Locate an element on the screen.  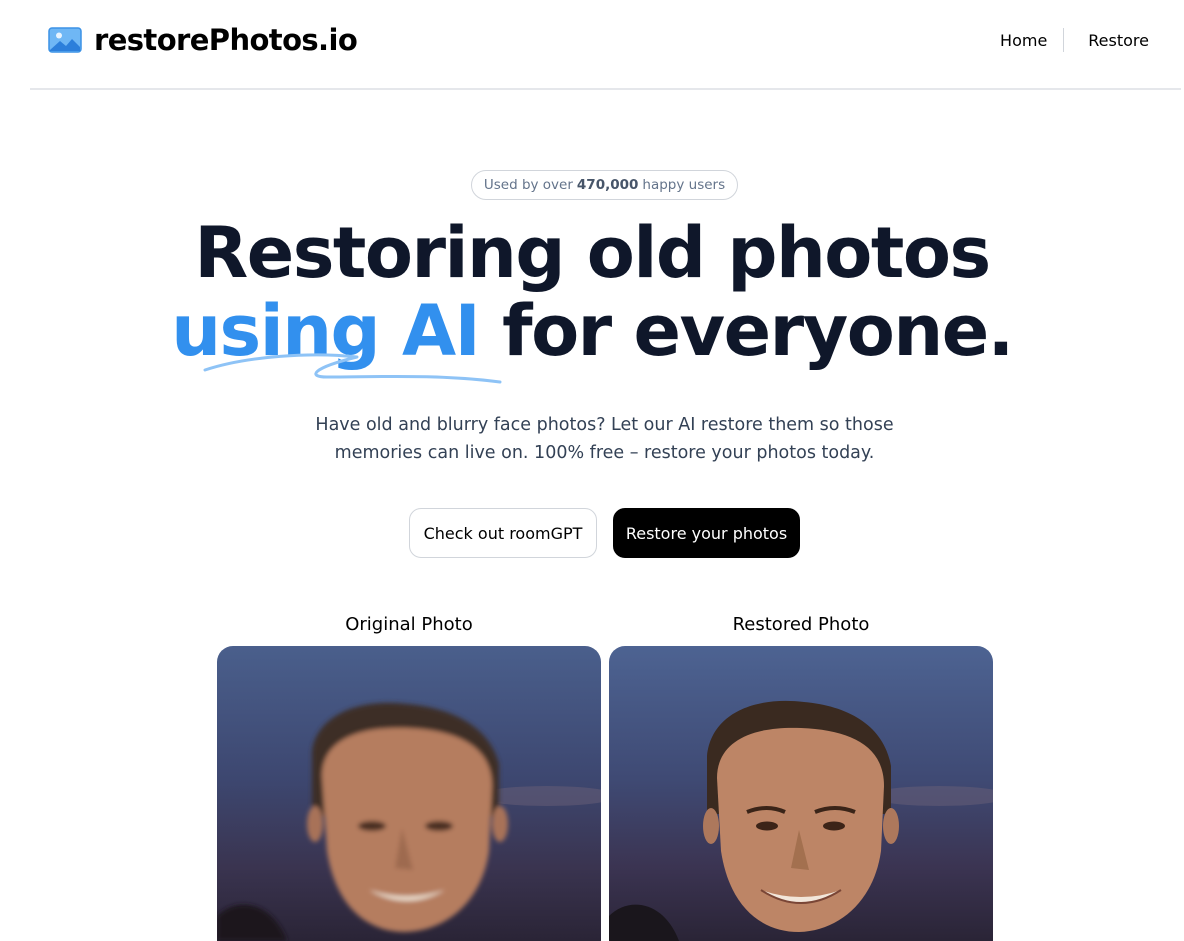
users-badge: Used by over 470,000 happy users is located at coordinates (604, 185).